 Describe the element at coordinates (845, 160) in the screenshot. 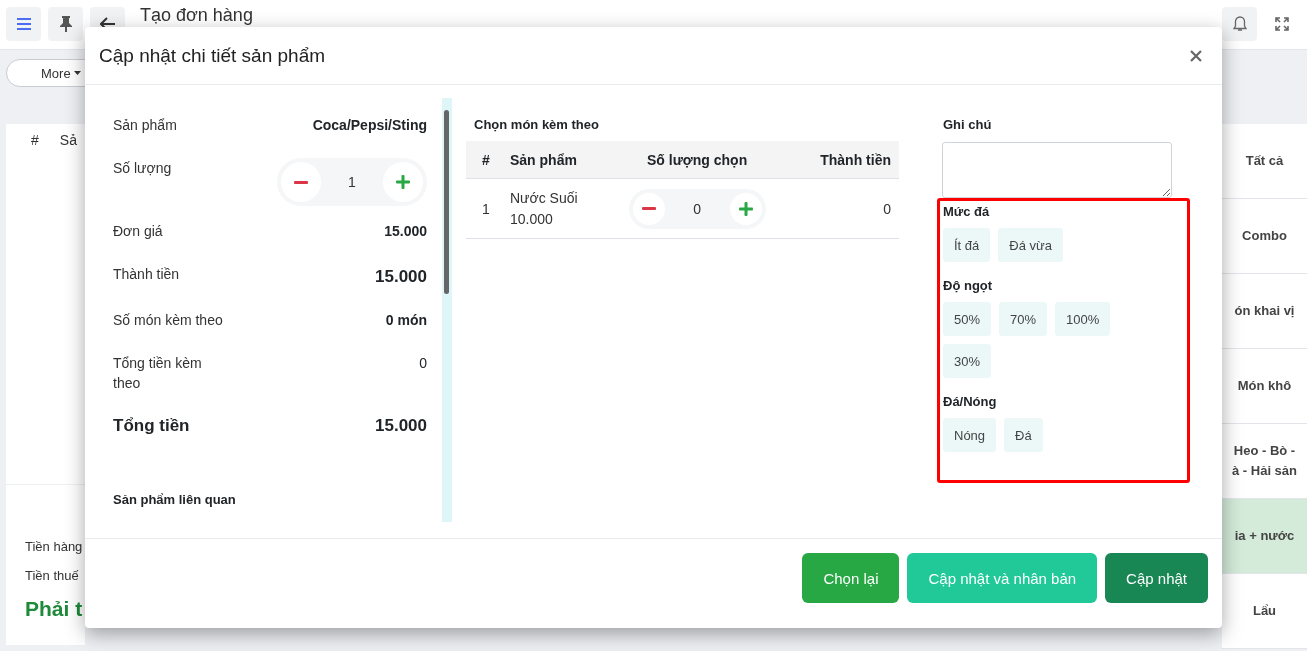

I see `column-header: Thành tiền` at that location.